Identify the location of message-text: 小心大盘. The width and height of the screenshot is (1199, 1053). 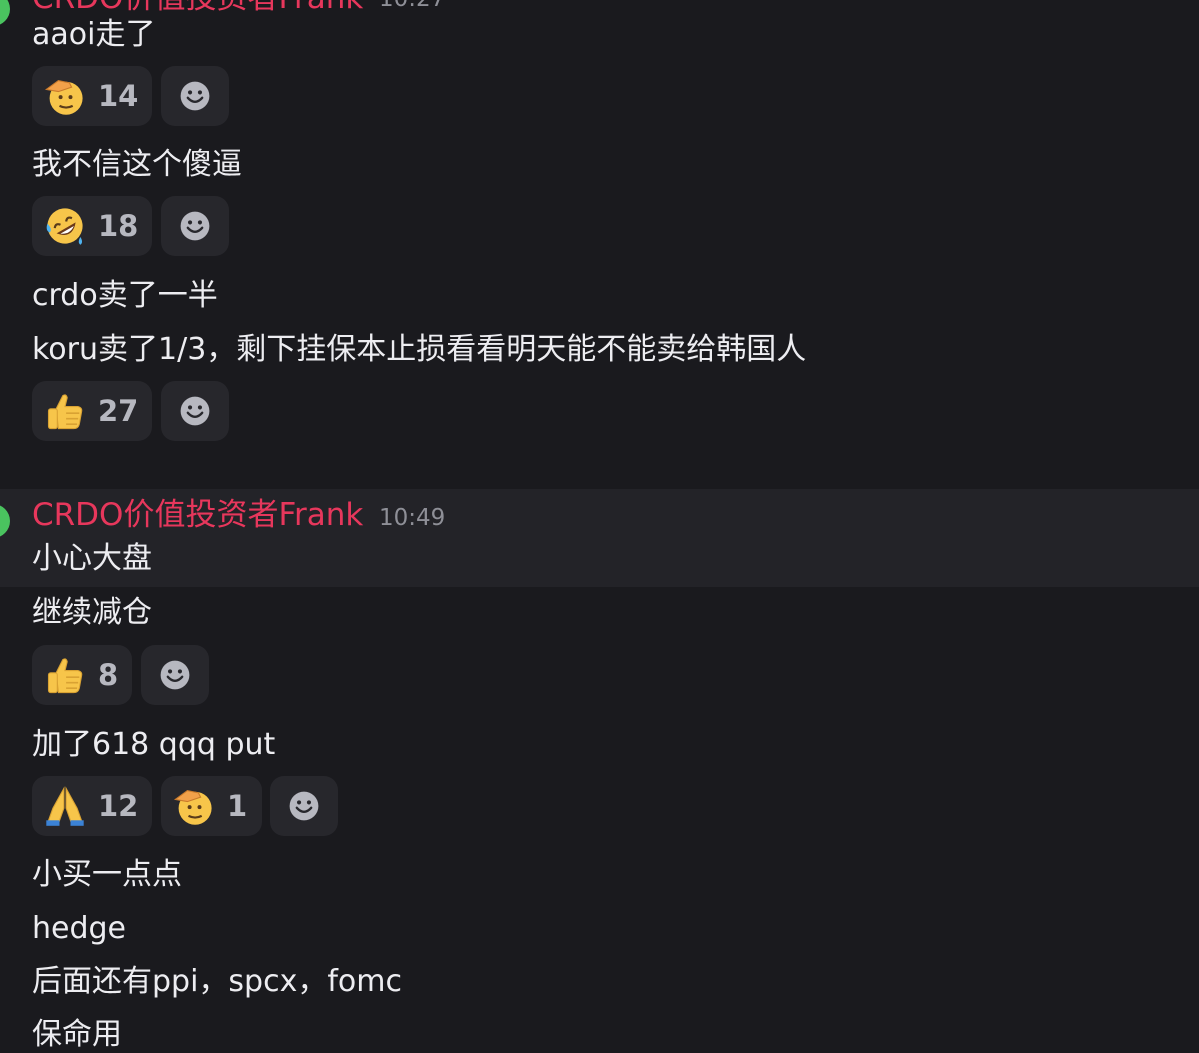
(92, 558).